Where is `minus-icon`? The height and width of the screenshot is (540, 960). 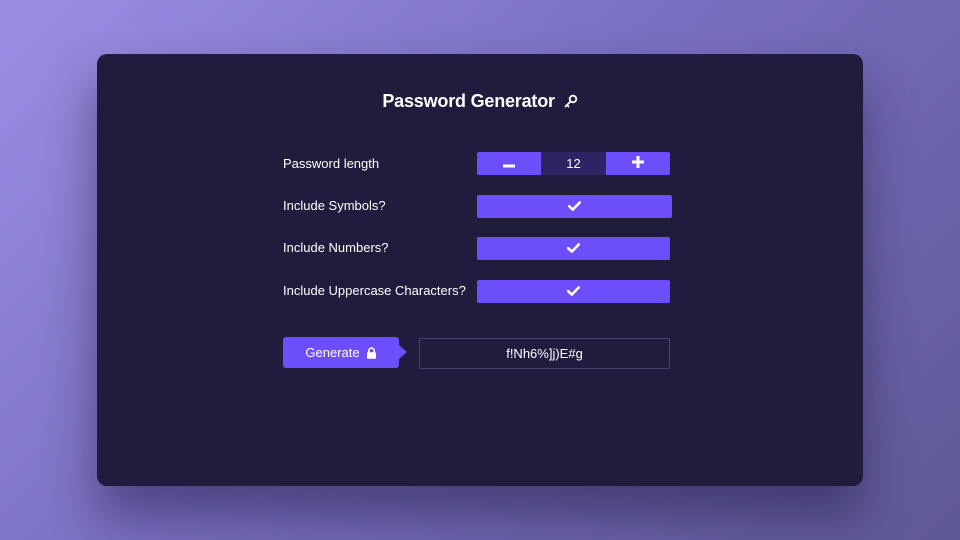 minus-icon is located at coordinates (509, 164).